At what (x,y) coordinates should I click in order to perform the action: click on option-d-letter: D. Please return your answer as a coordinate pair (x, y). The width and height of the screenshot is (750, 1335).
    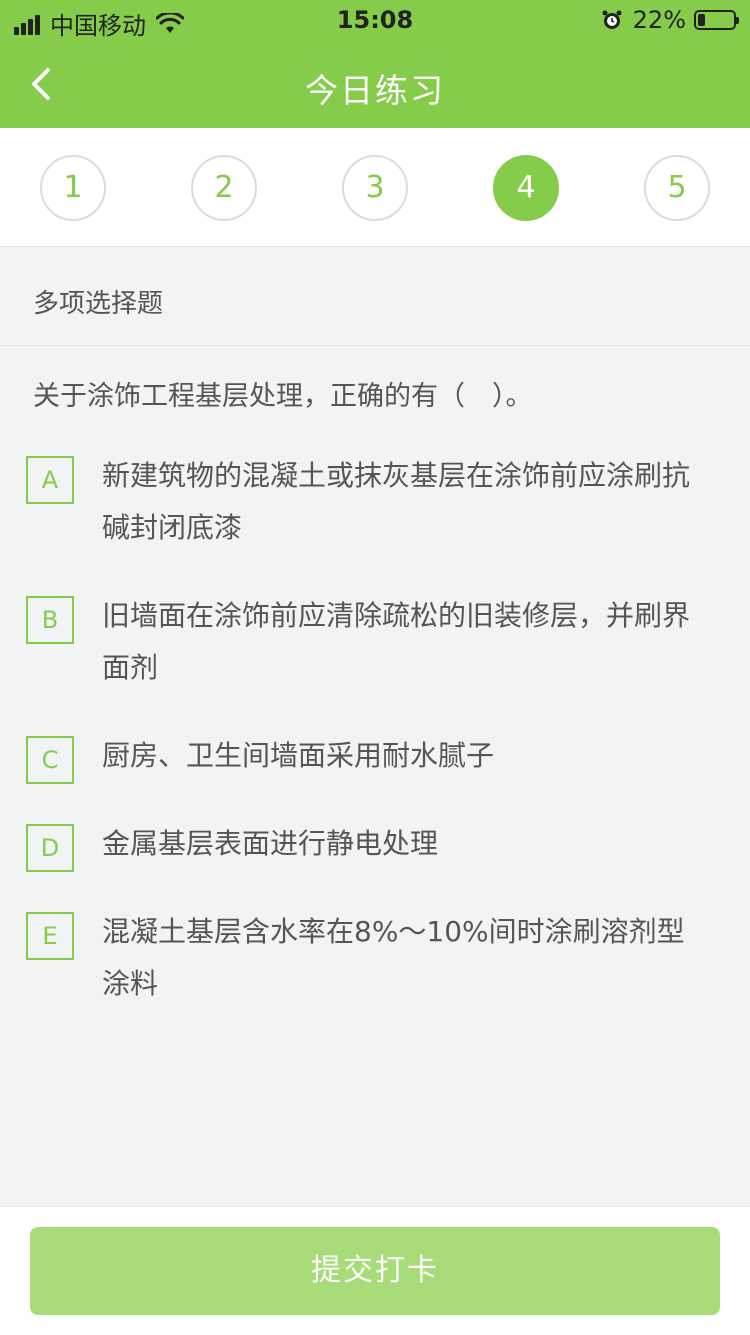
    Looking at the image, I should click on (50, 848).